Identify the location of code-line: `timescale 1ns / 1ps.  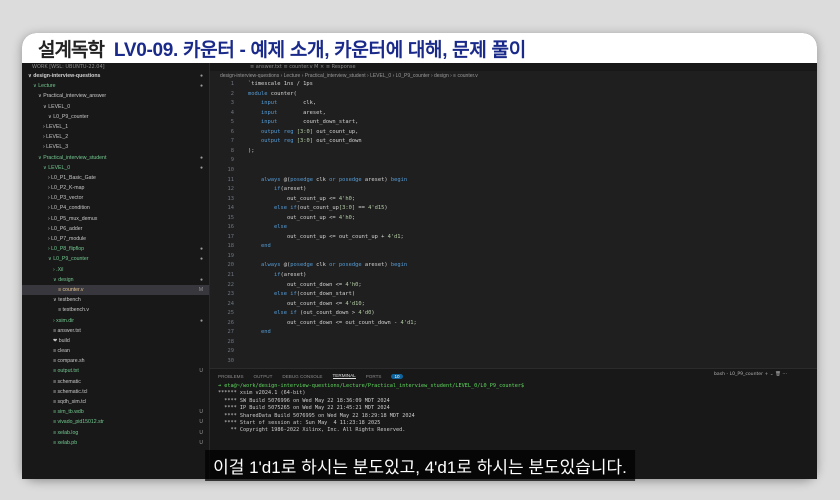
(280, 84).